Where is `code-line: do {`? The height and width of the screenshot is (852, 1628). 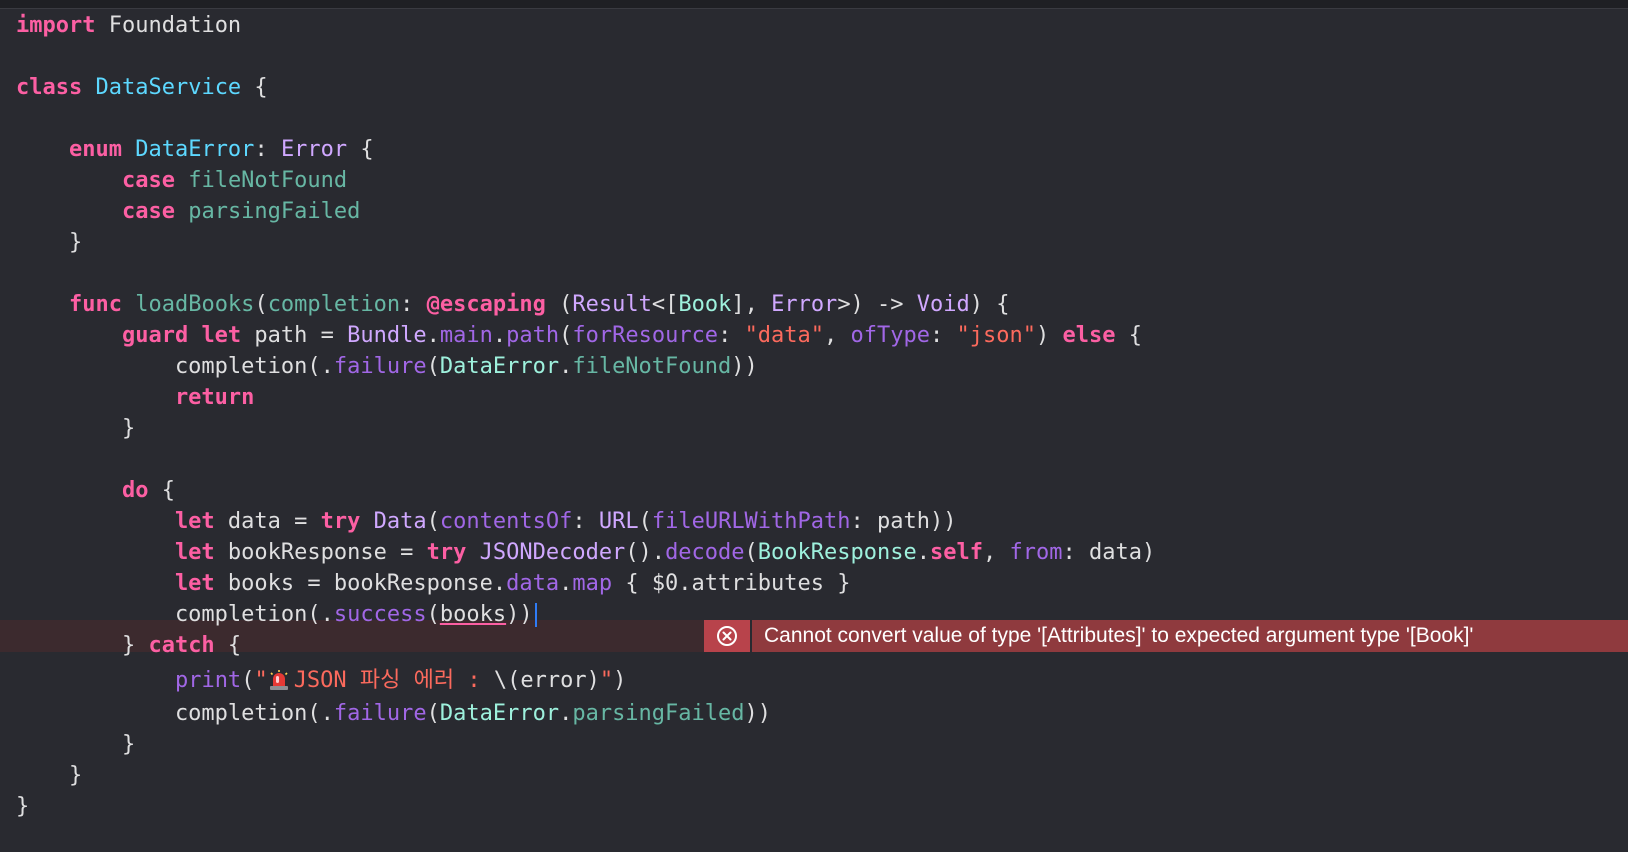 code-line: do { is located at coordinates (95, 491).